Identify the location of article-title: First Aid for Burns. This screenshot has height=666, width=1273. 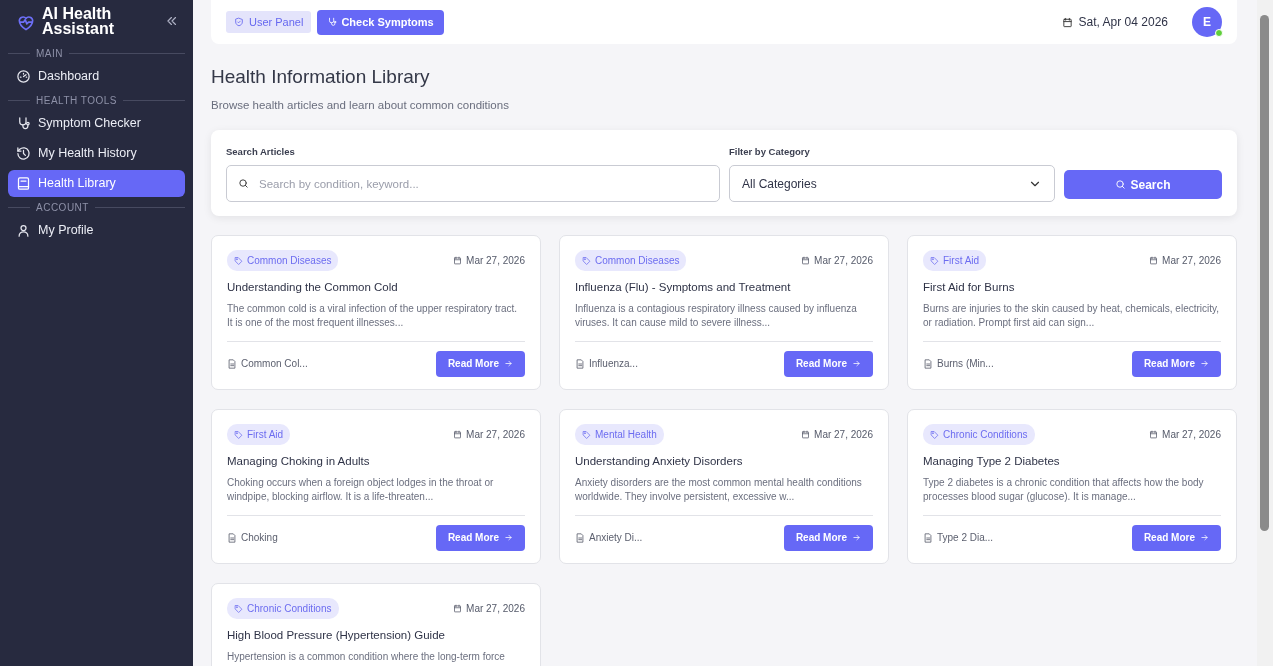
(969, 288).